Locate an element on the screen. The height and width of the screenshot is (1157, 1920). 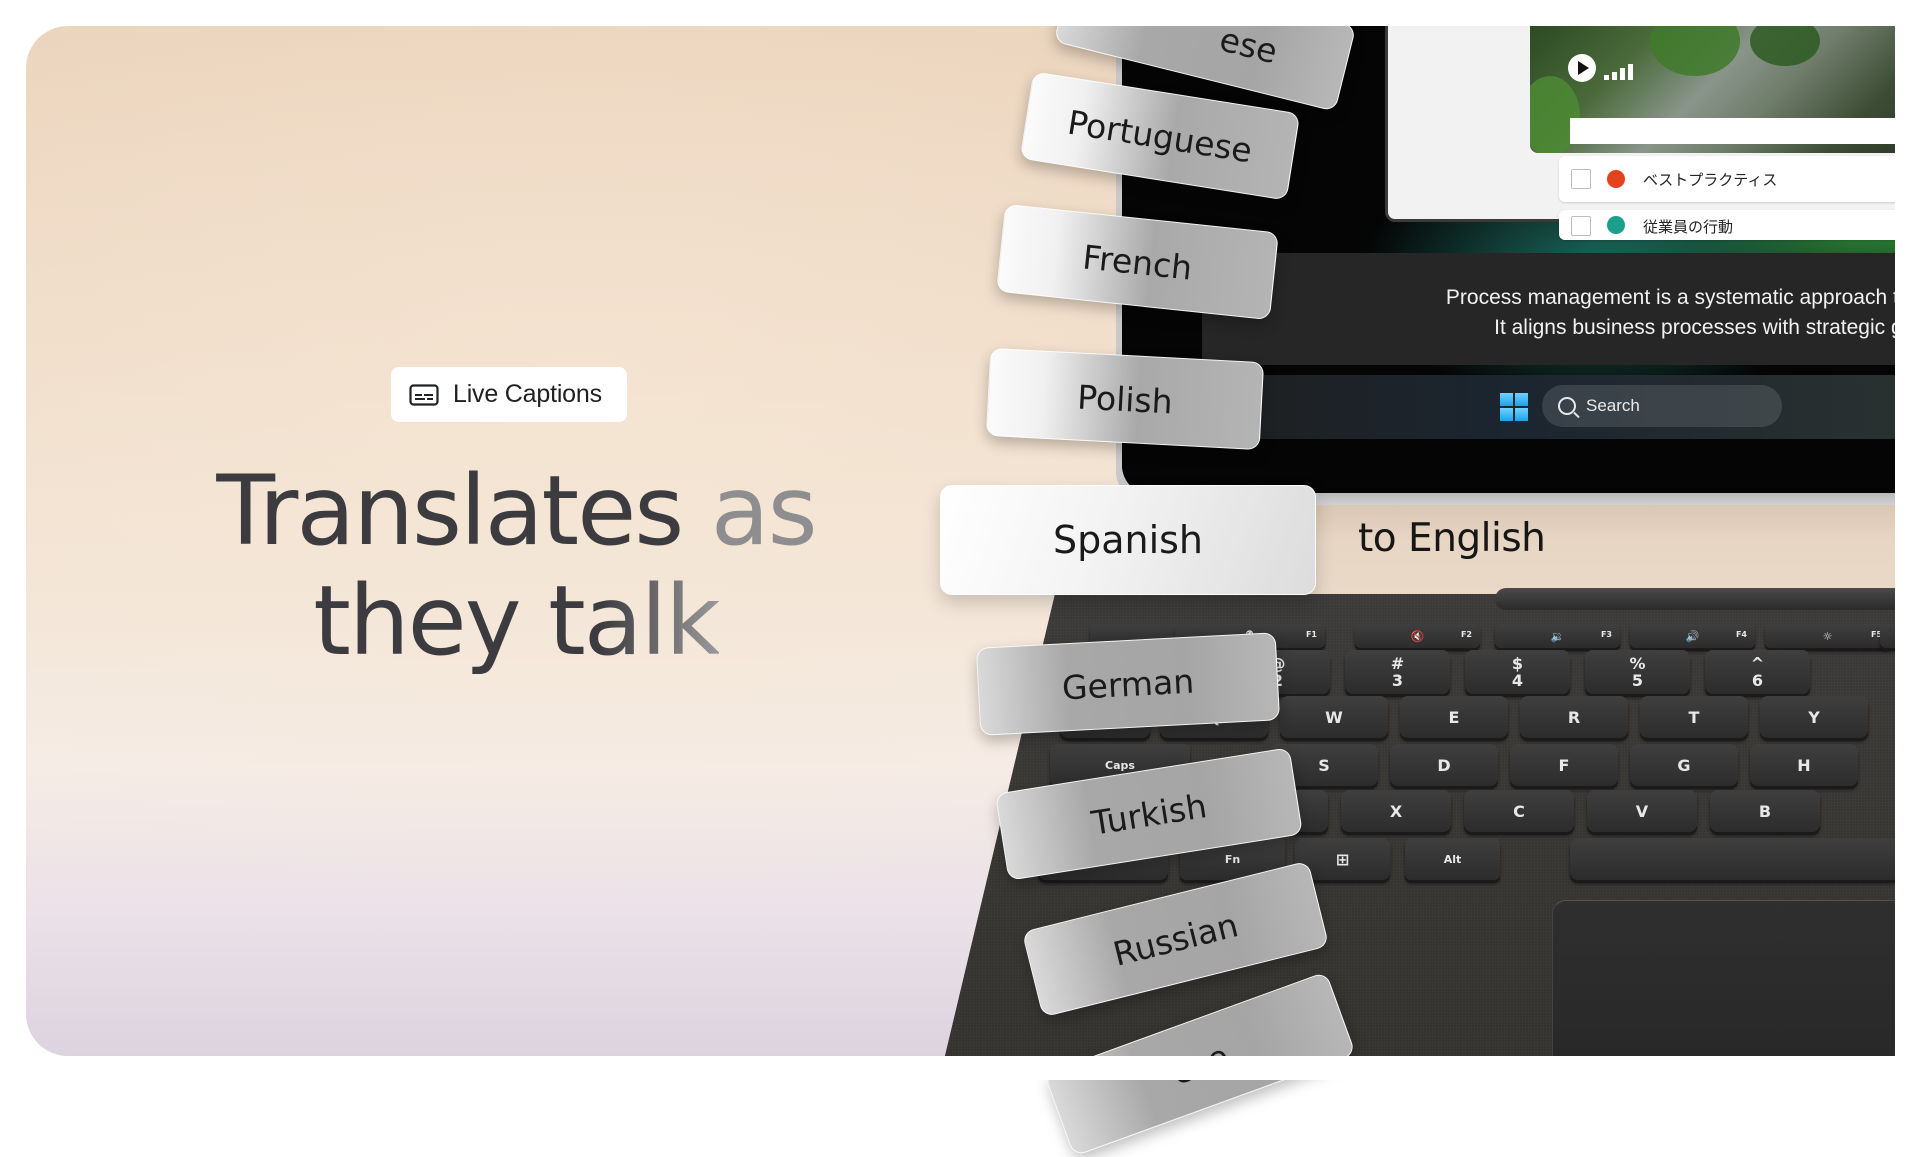
key-label: Fn is located at coordinates (1232, 859).